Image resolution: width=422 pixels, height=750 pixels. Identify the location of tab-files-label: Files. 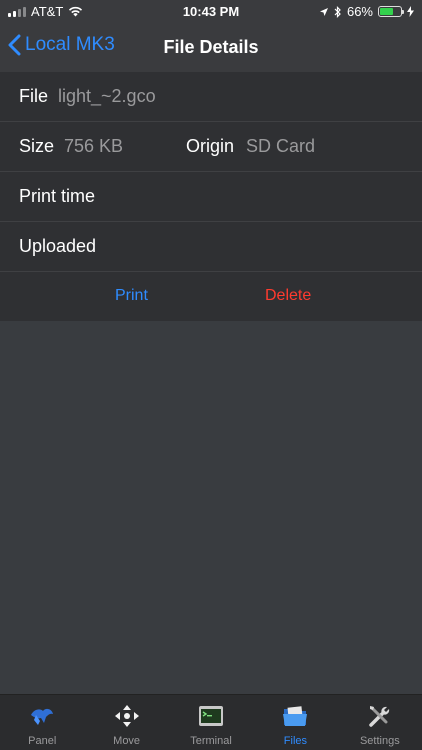
(295, 741).